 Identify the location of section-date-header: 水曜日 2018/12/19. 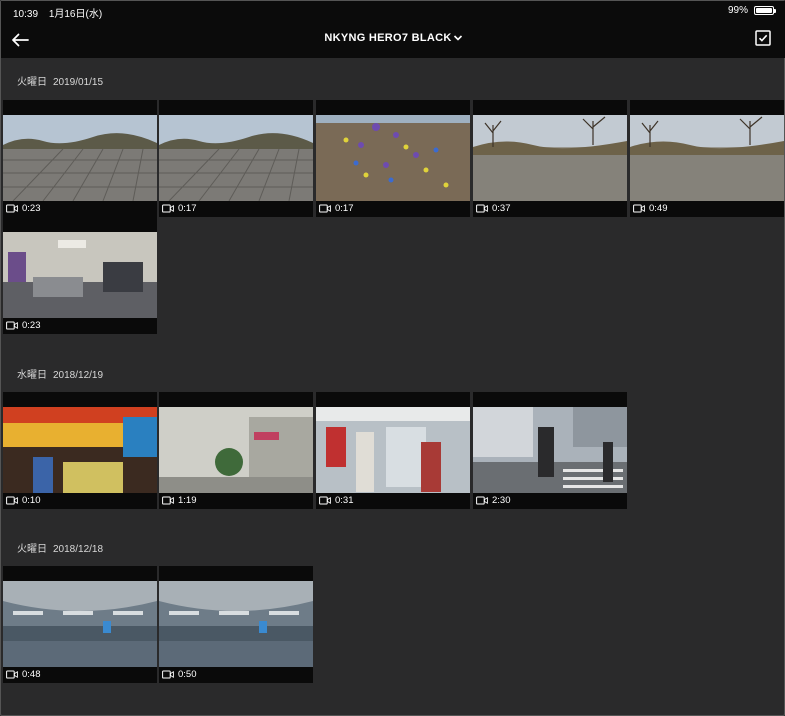
(60, 373).